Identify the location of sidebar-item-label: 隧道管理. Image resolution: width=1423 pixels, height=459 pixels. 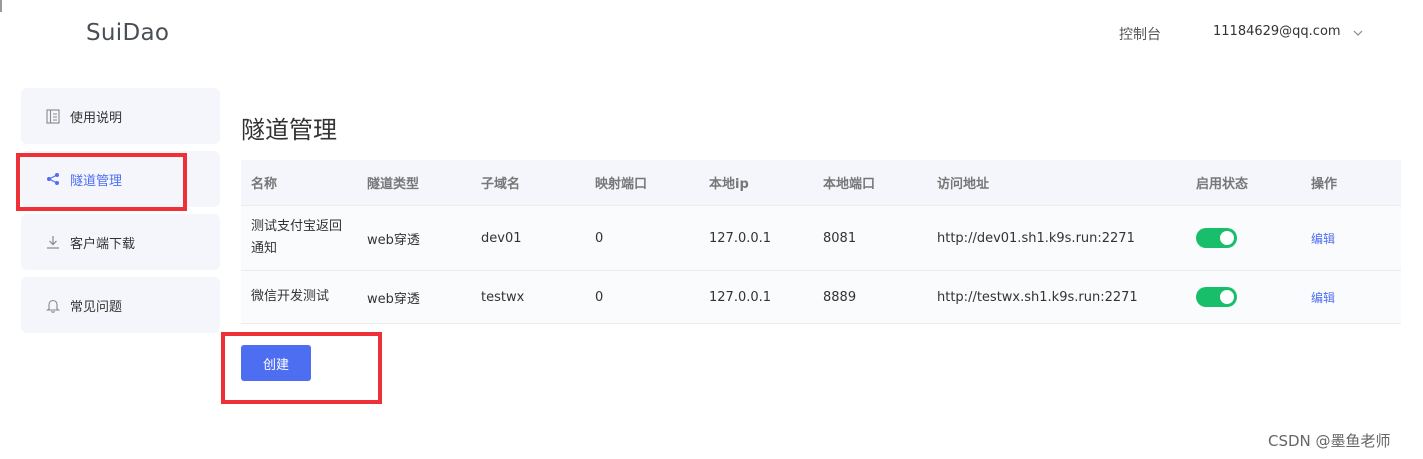
(96, 181).